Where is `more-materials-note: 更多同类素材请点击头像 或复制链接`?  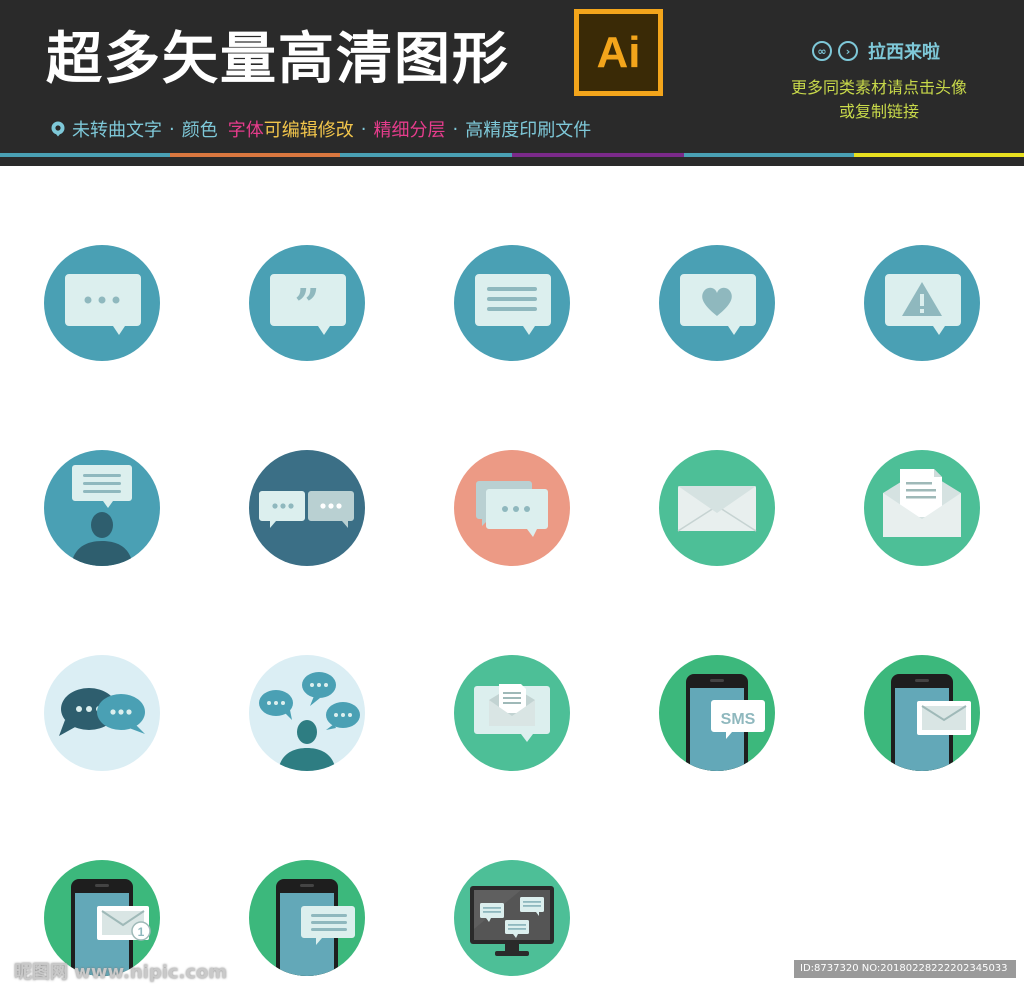 more-materials-note: 更多同类素材请点击头像 或复制链接 is located at coordinates (879, 100).